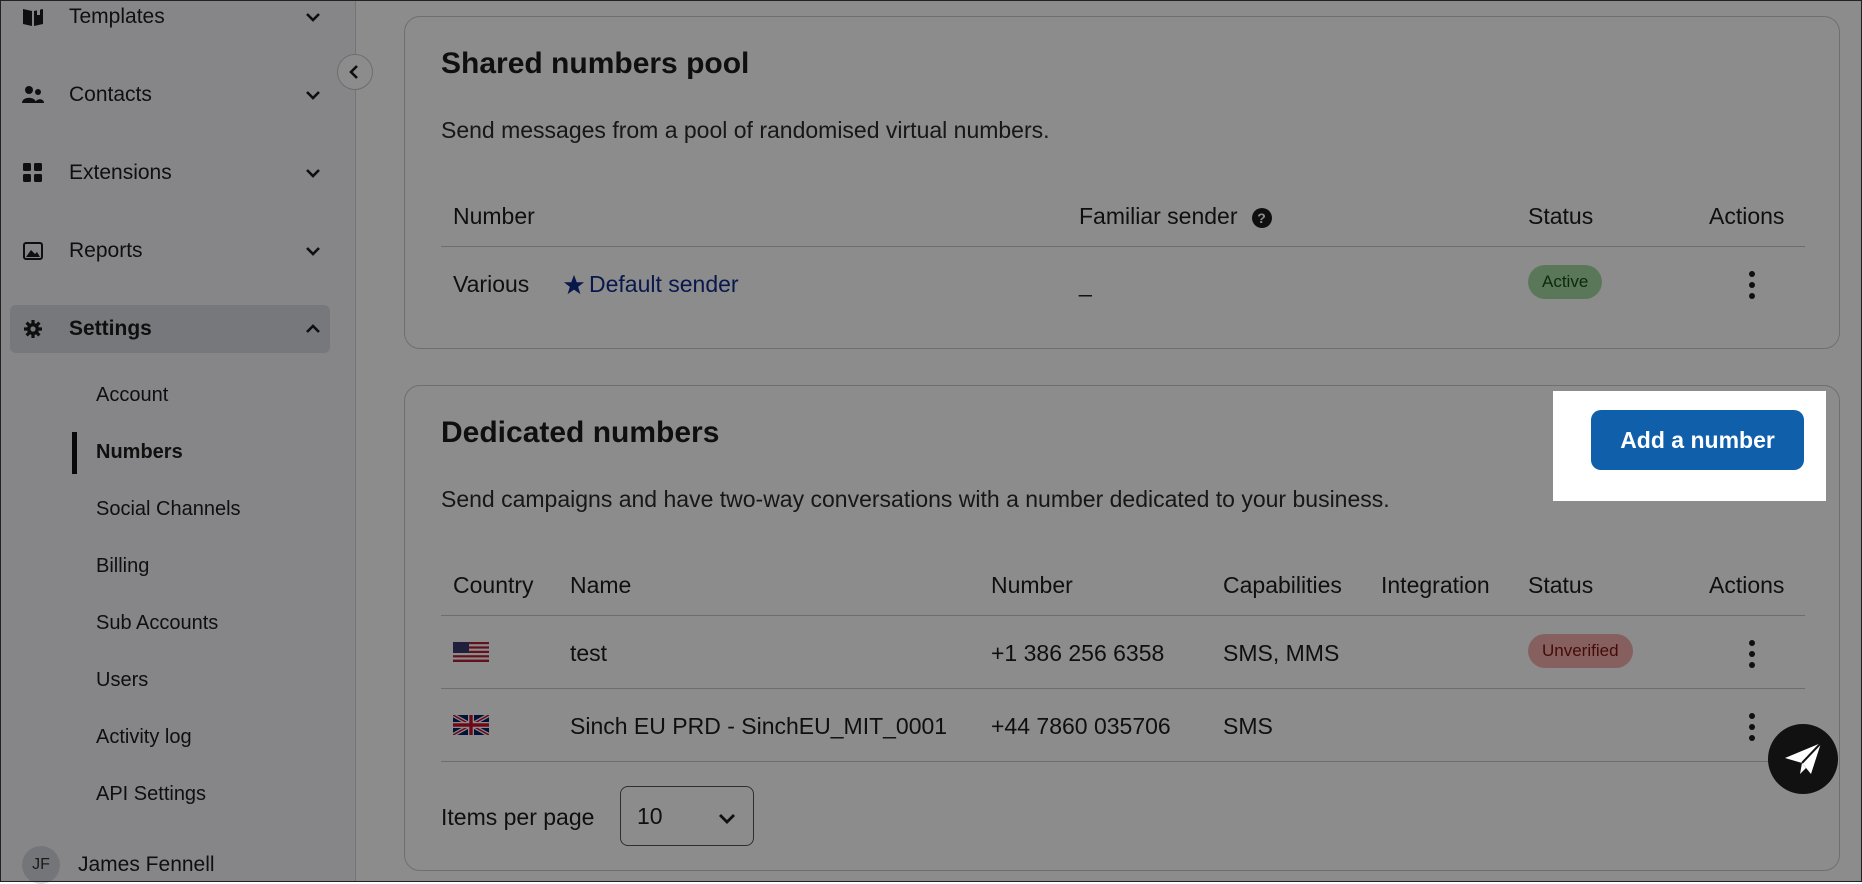 Image resolution: width=1862 pixels, height=884 pixels. Describe the element at coordinates (595, 63) in the screenshot. I see `shared-pool-title: Shared numbers pool` at that location.